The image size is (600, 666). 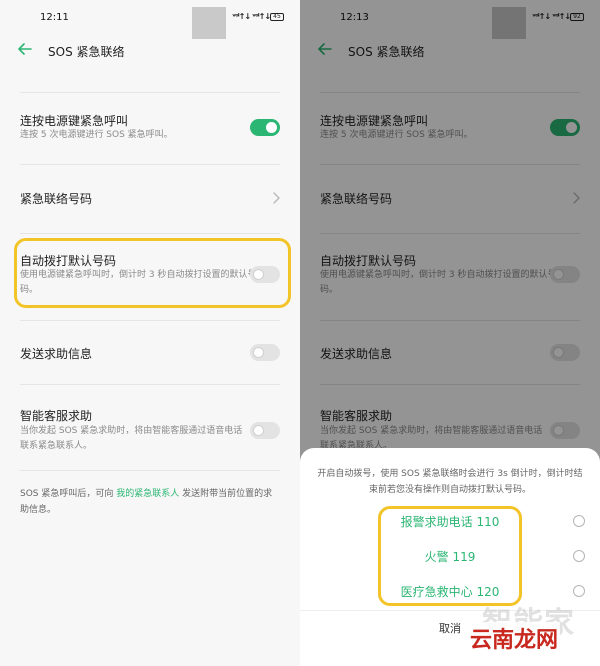 I want to click on battery-icon: 45, so click(x=277, y=17).